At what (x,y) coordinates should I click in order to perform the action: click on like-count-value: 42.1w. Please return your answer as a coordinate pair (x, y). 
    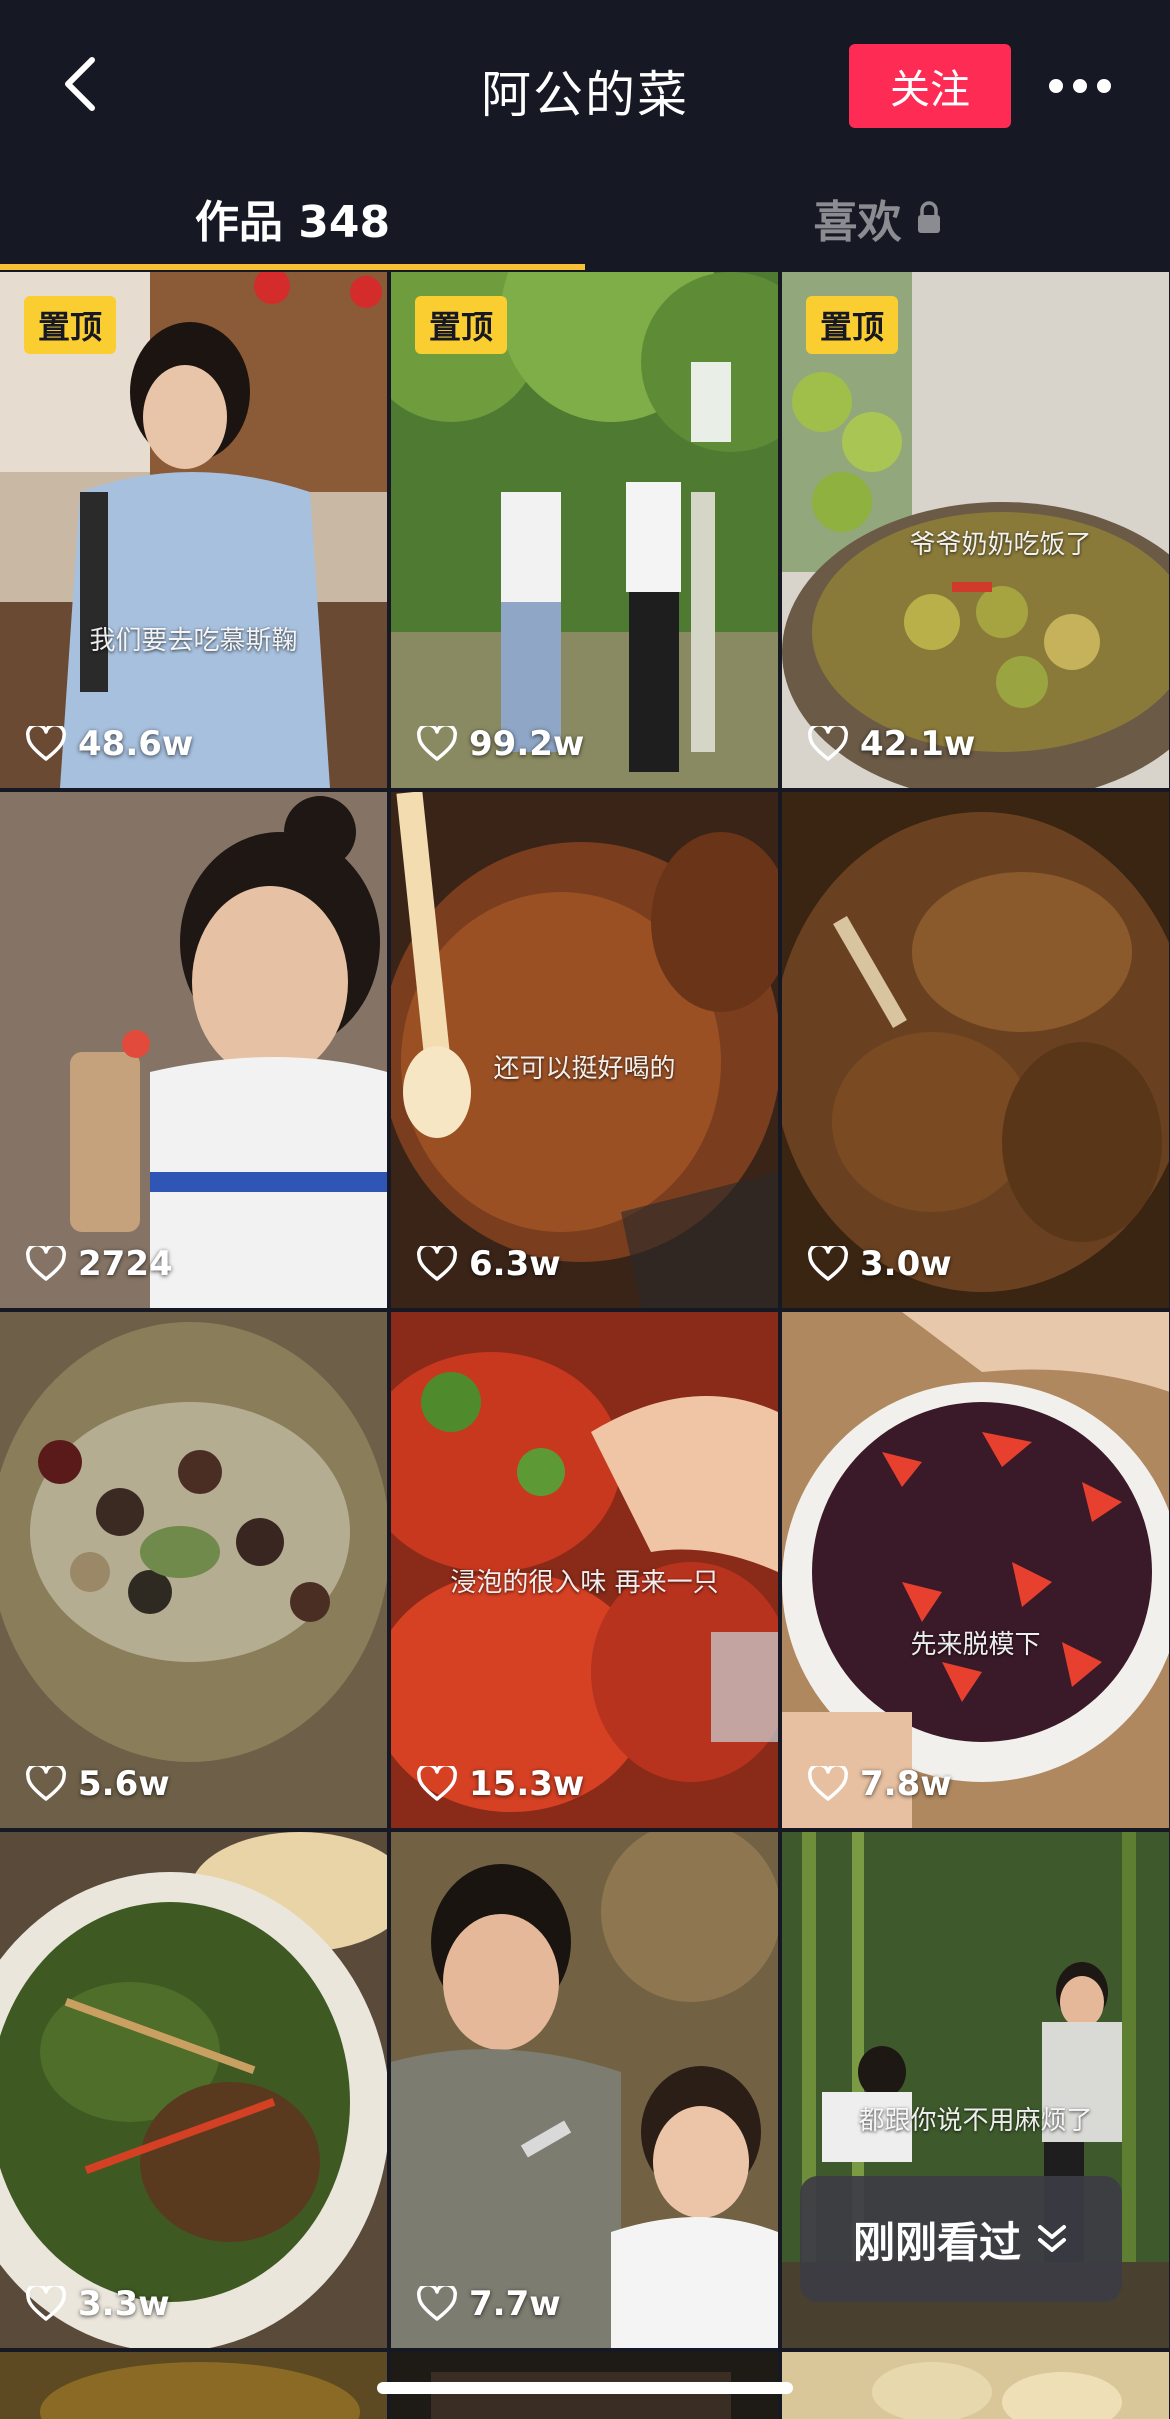
    Looking at the image, I should click on (918, 744).